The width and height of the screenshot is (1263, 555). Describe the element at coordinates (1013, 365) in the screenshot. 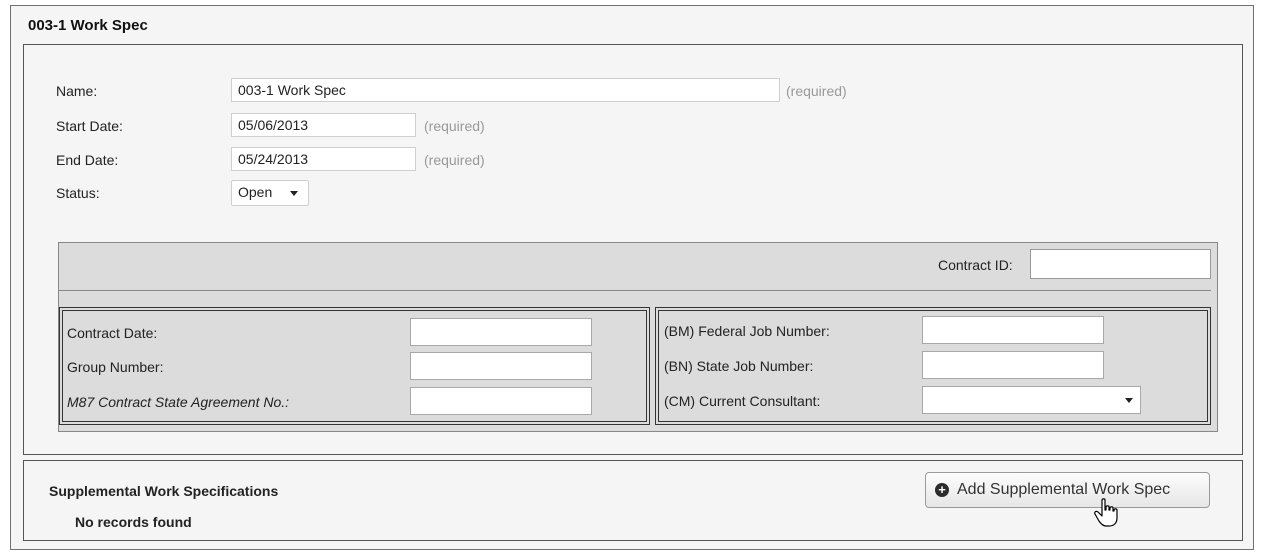

I see `state-job-number-input` at that location.